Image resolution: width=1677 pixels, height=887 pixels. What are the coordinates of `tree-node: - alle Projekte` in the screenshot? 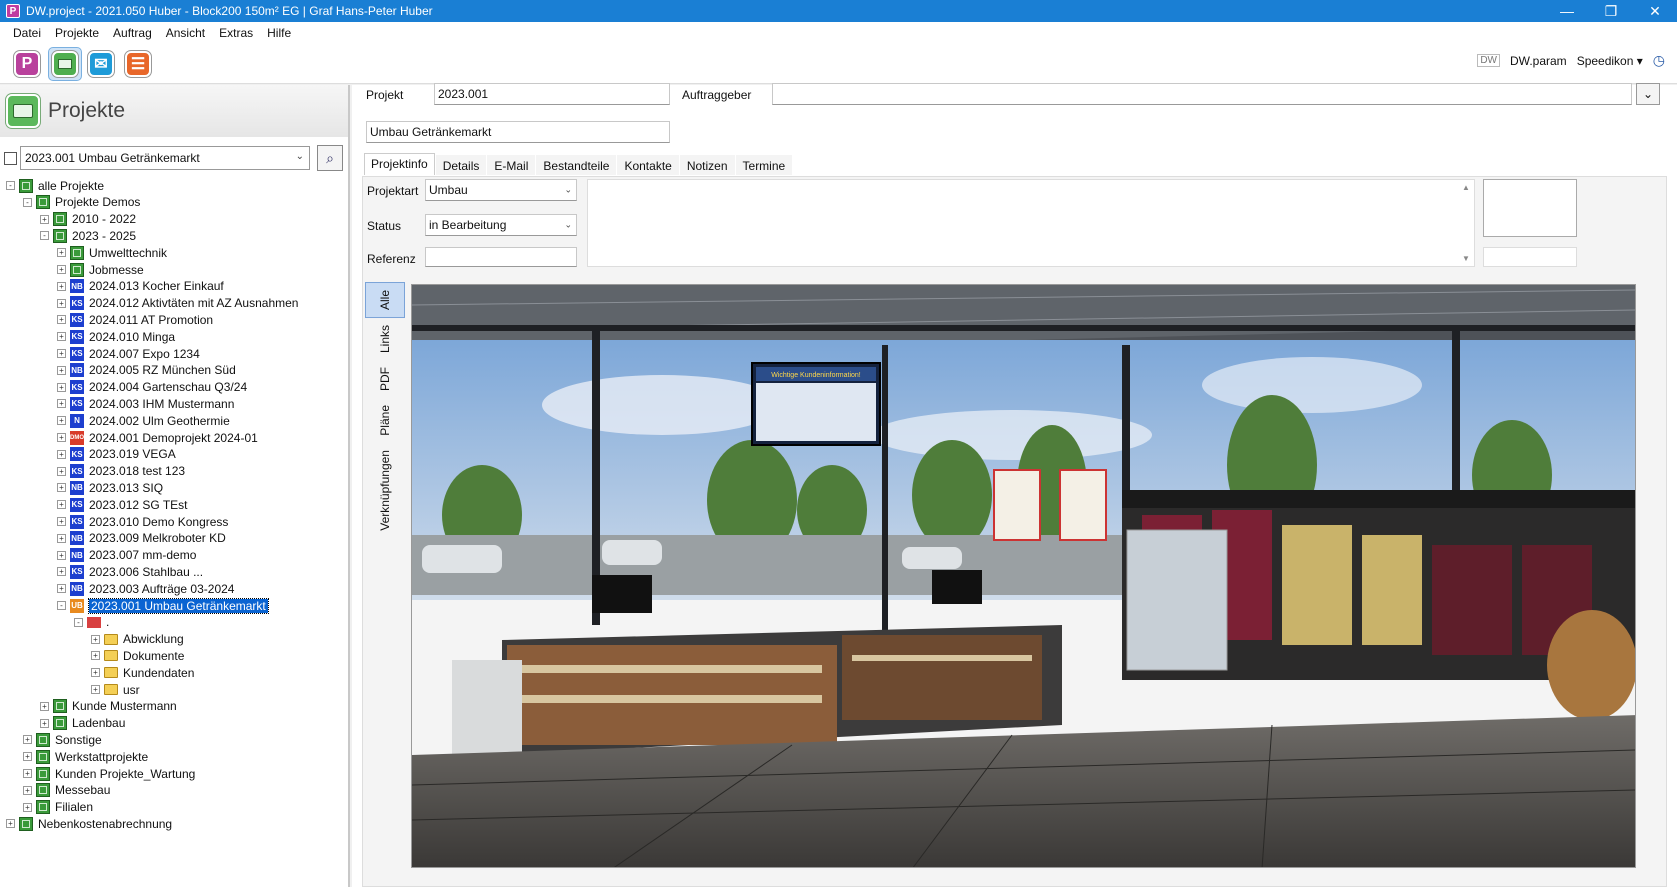 It's located at (55, 185).